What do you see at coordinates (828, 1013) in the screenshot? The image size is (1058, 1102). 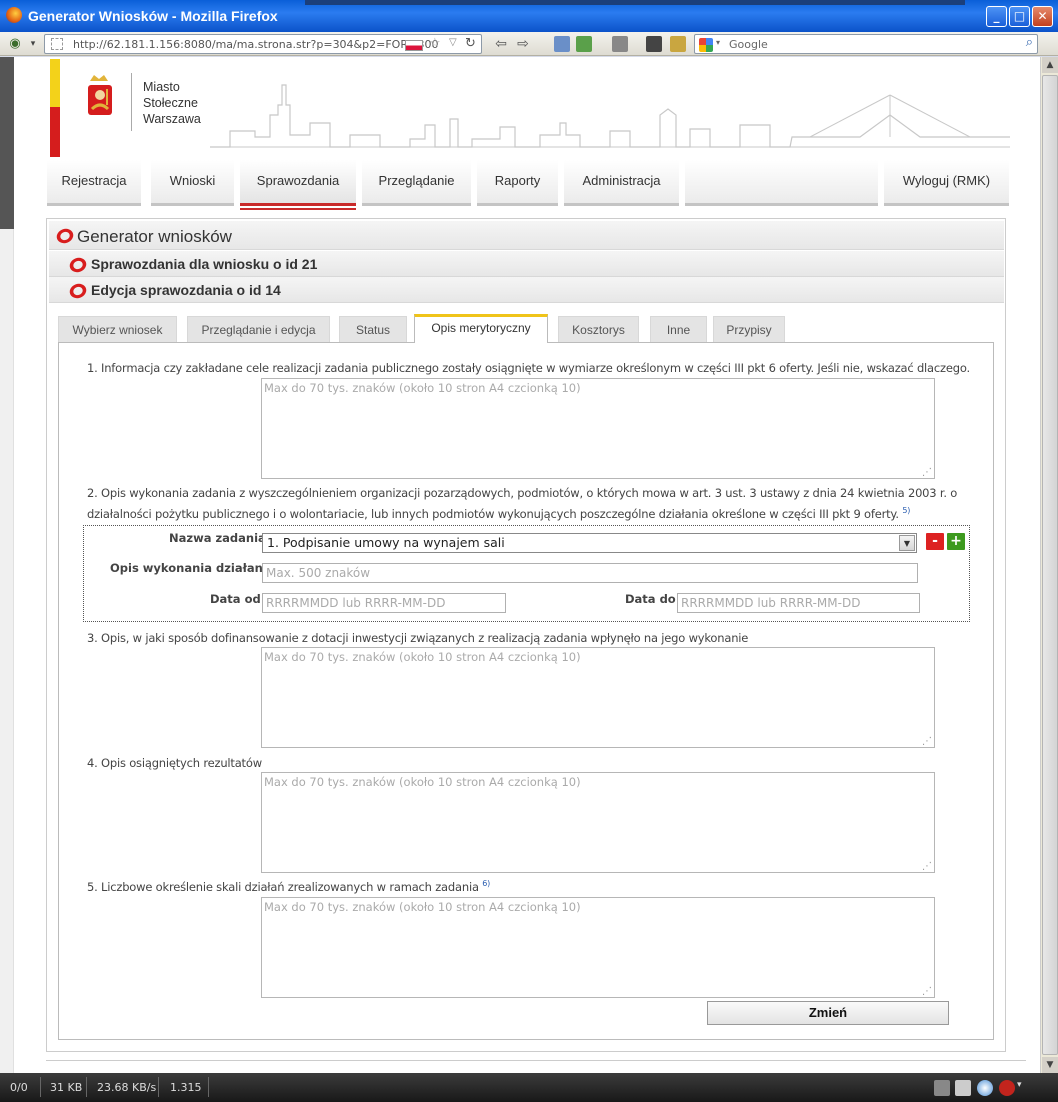 I see `zmien-button: Zmień` at bounding box center [828, 1013].